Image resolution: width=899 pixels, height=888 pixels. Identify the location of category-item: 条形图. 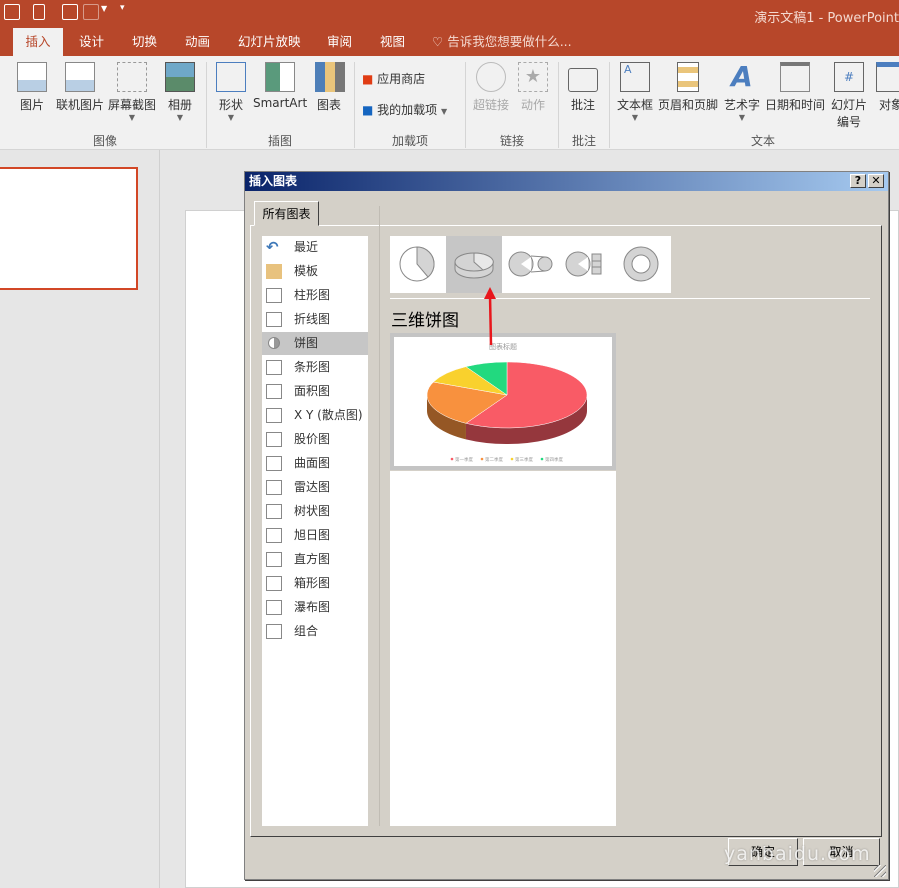
(315, 367).